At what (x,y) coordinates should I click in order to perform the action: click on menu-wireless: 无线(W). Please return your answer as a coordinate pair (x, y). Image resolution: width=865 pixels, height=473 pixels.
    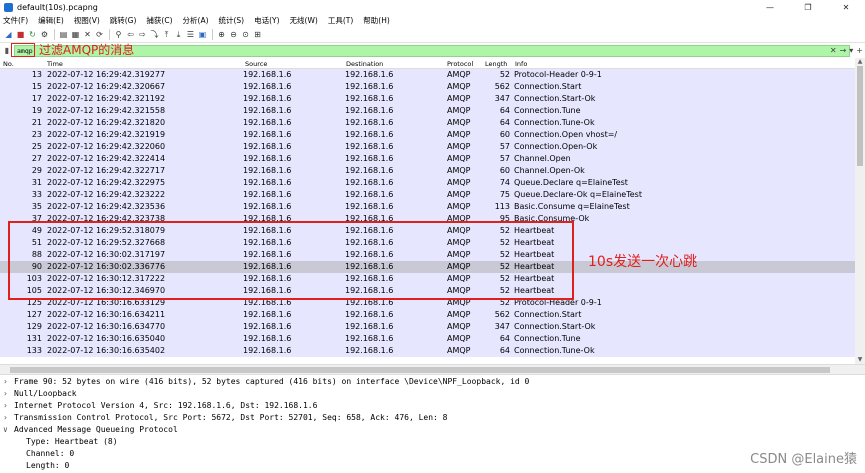
    Looking at the image, I should click on (304, 20).